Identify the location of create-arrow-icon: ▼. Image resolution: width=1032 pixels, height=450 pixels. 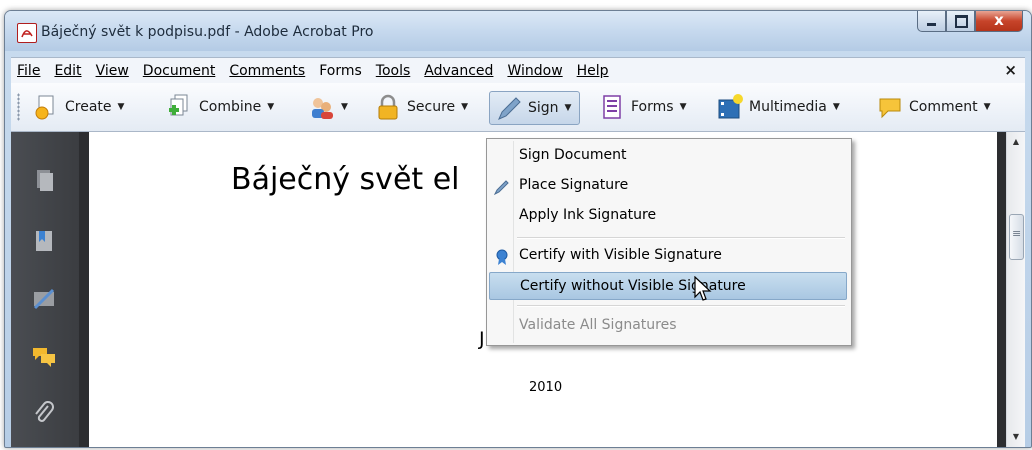
(121, 107).